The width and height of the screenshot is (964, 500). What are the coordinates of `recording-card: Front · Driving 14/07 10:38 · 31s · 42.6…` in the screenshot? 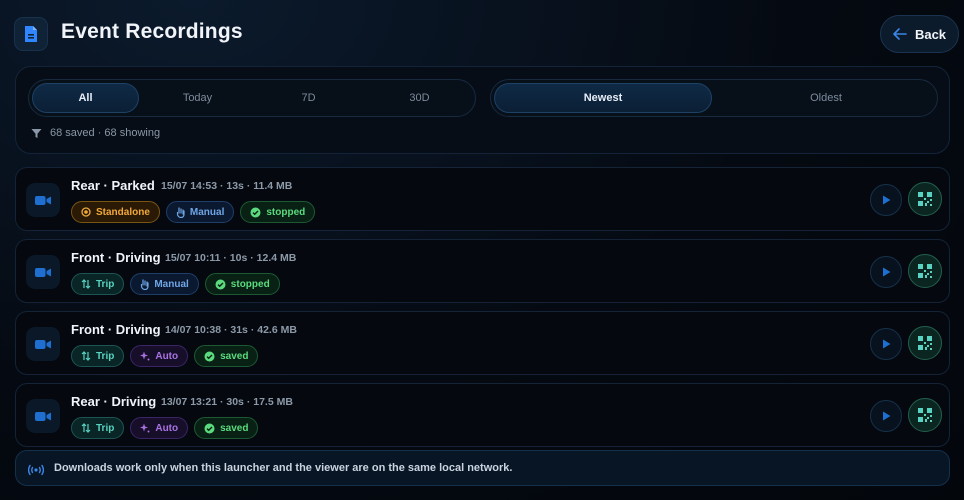 It's located at (482, 343).